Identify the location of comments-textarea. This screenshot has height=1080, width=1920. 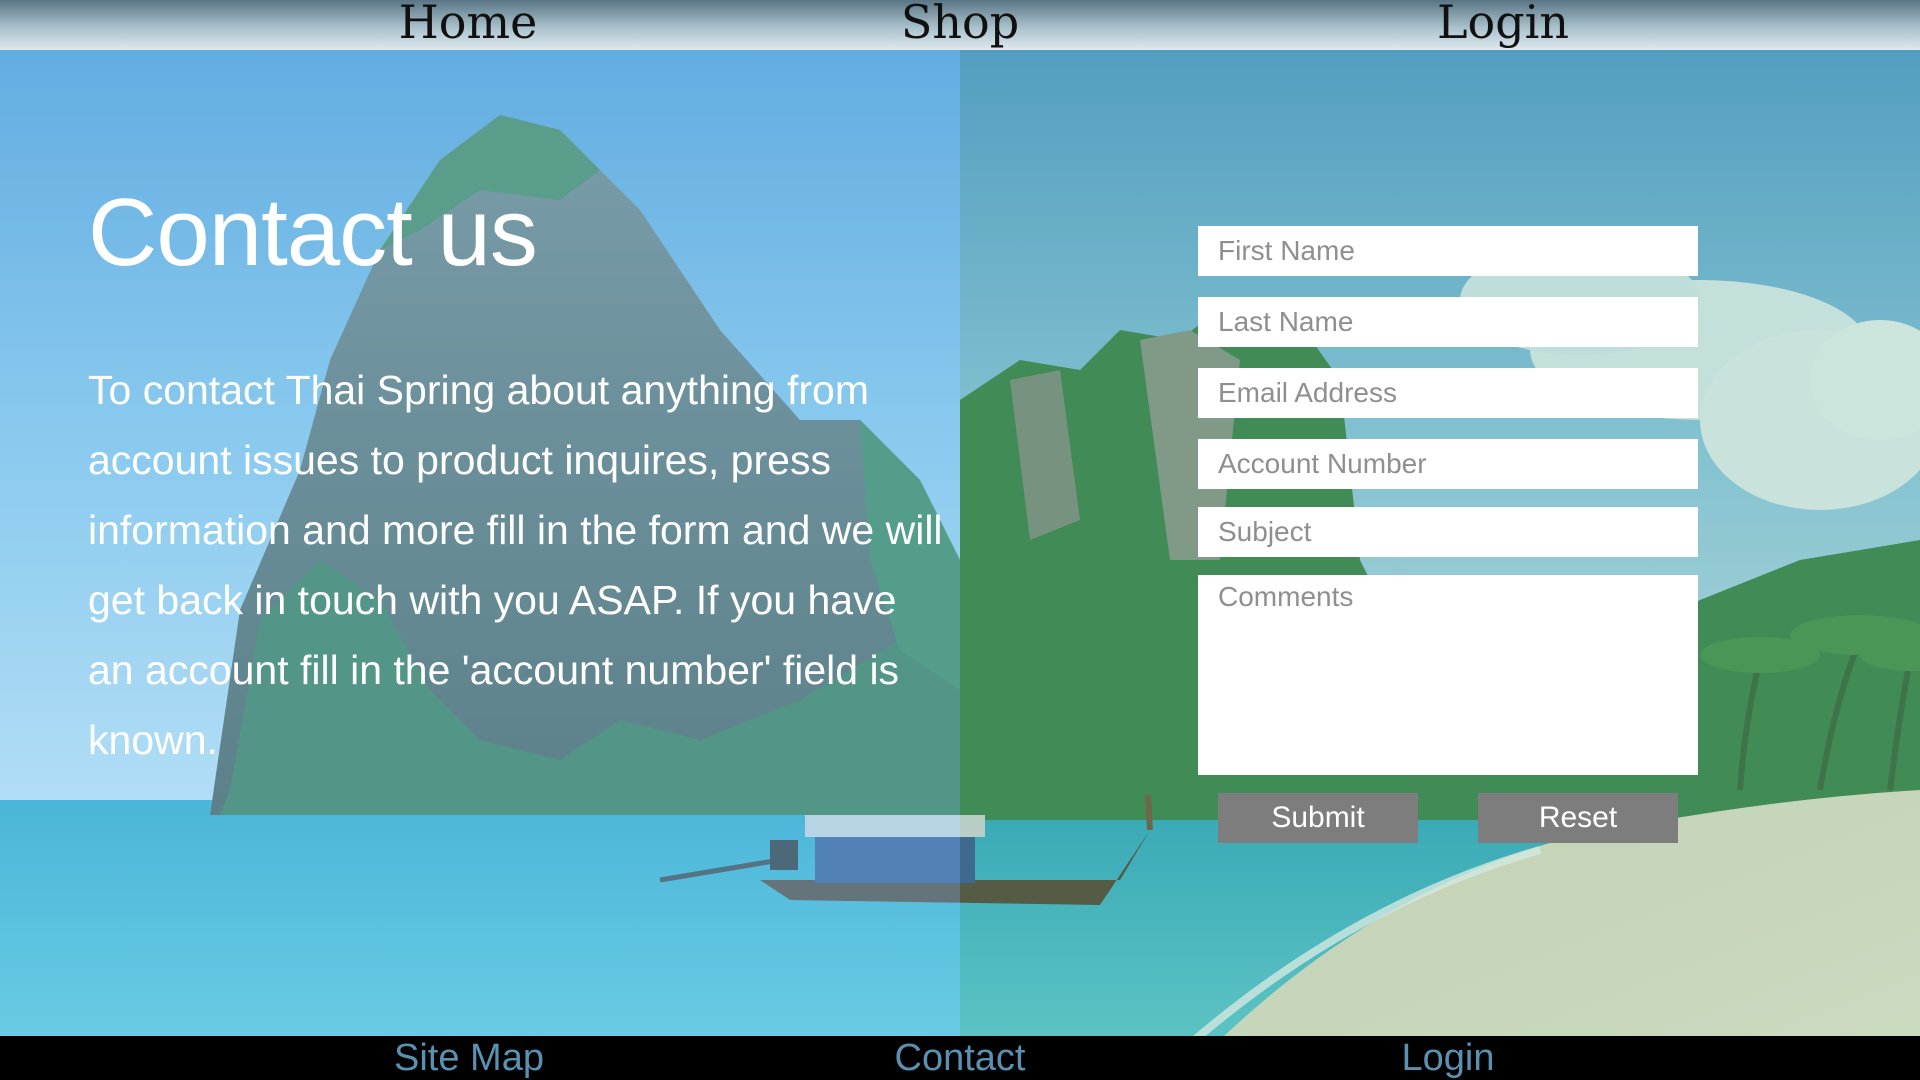
(1448, 675).